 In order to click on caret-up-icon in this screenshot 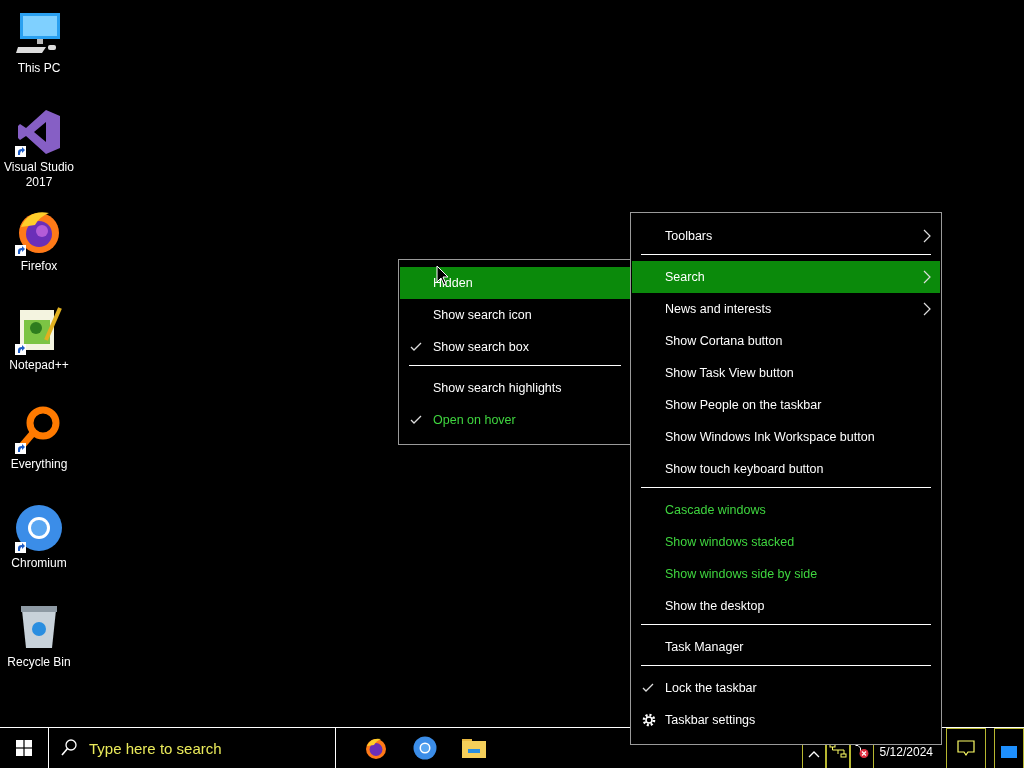, I will do `click(813, 754)`.